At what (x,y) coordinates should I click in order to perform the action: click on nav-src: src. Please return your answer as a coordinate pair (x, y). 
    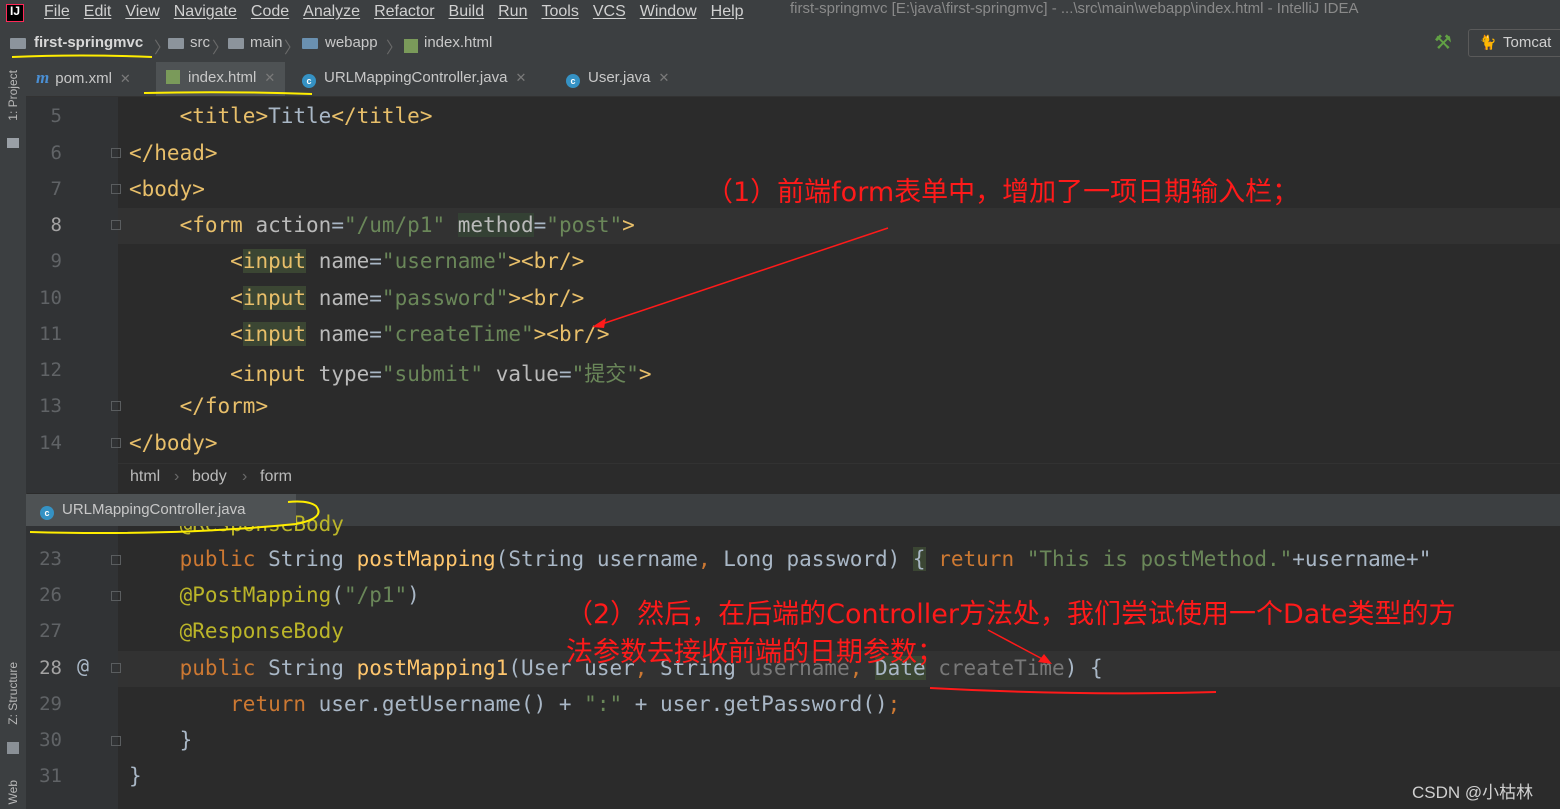
    Looking at the image, I should click on (200, 43).